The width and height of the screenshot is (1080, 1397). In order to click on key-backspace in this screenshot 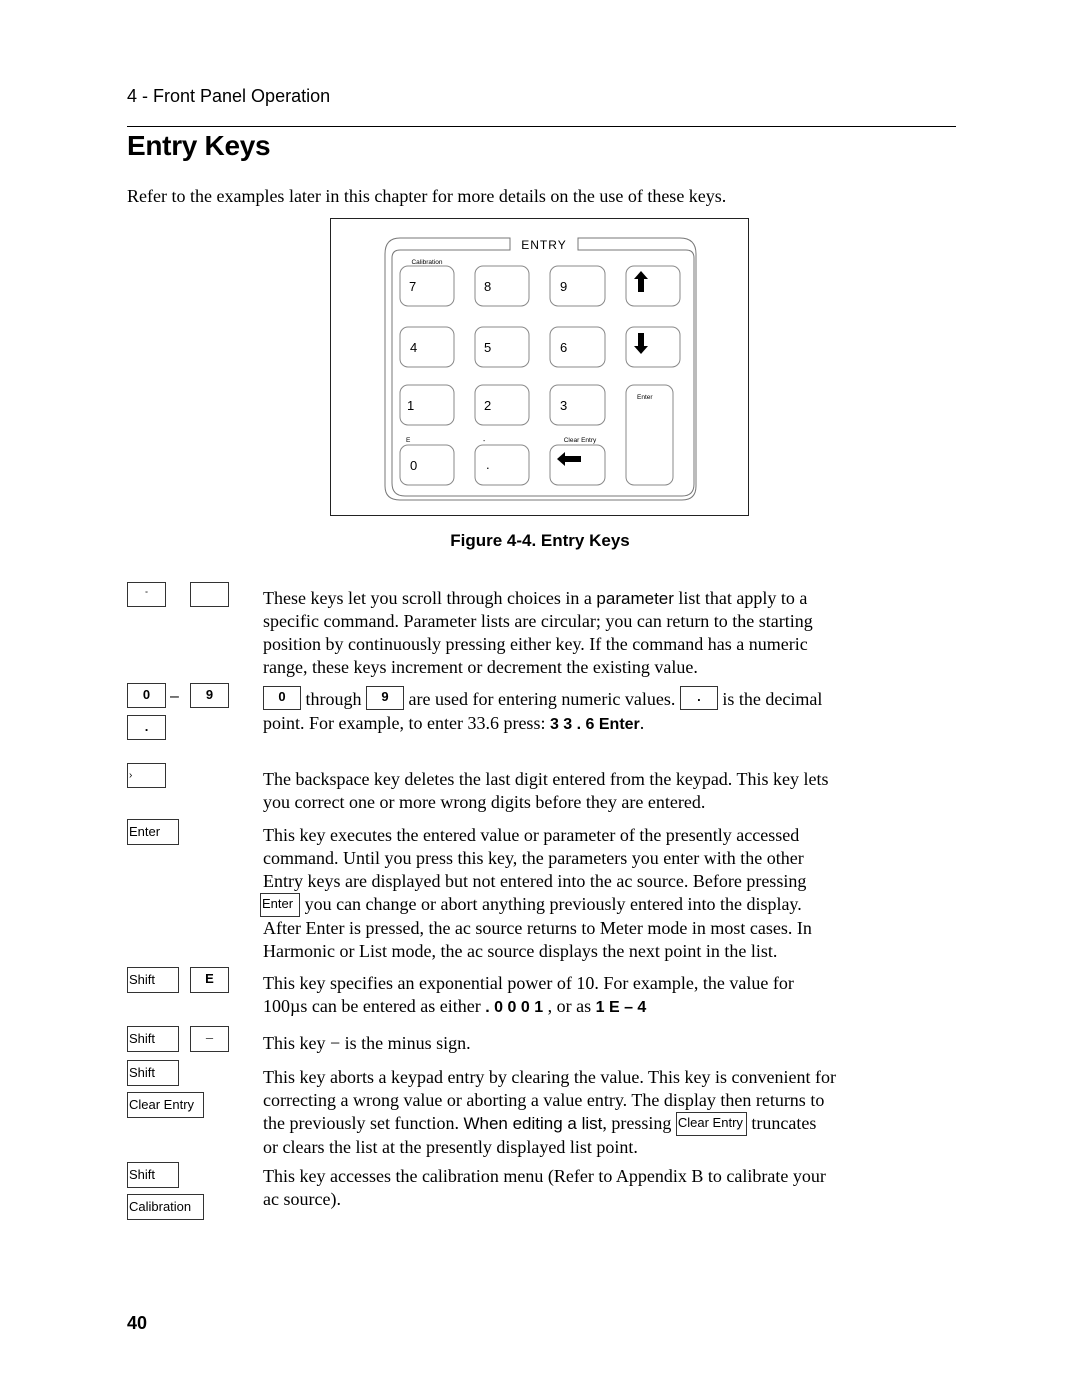, I will do `click(577, 465)`.